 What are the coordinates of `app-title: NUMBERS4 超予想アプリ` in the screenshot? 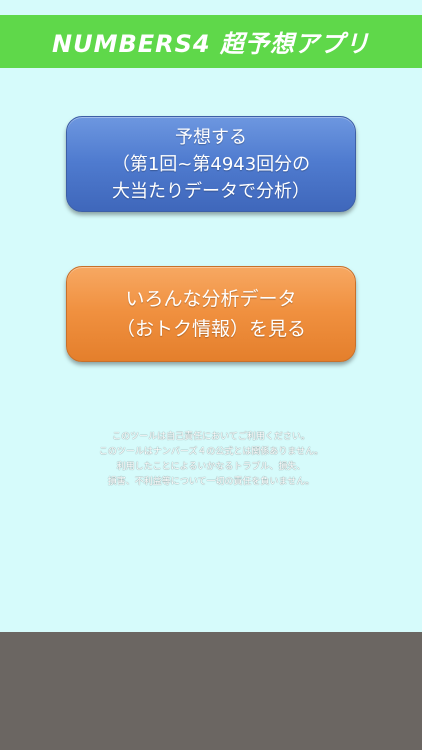 It's located at (211, 44).